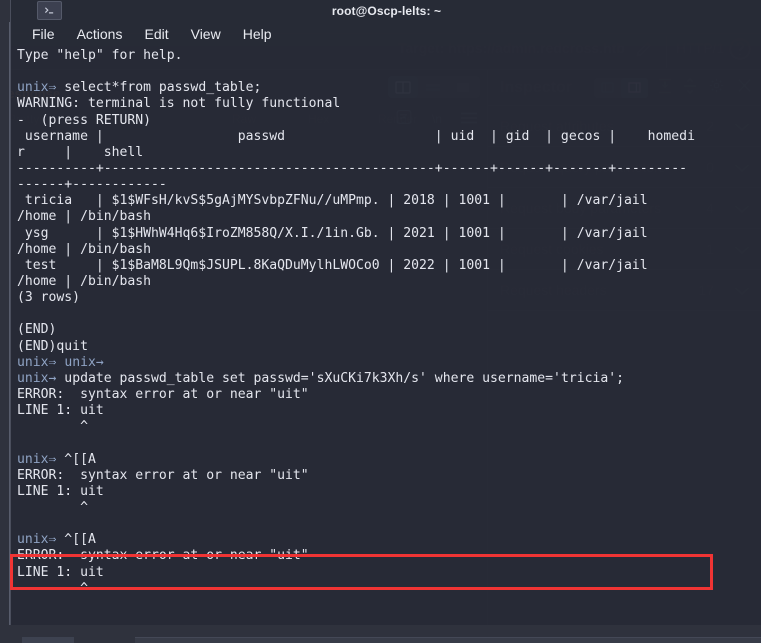 The width and height of the screenshot is (761, 643). What do you see at coordinates (257, 34) in the screenshot?
I see `menu-help: Help` at bounding box center [257, 34].